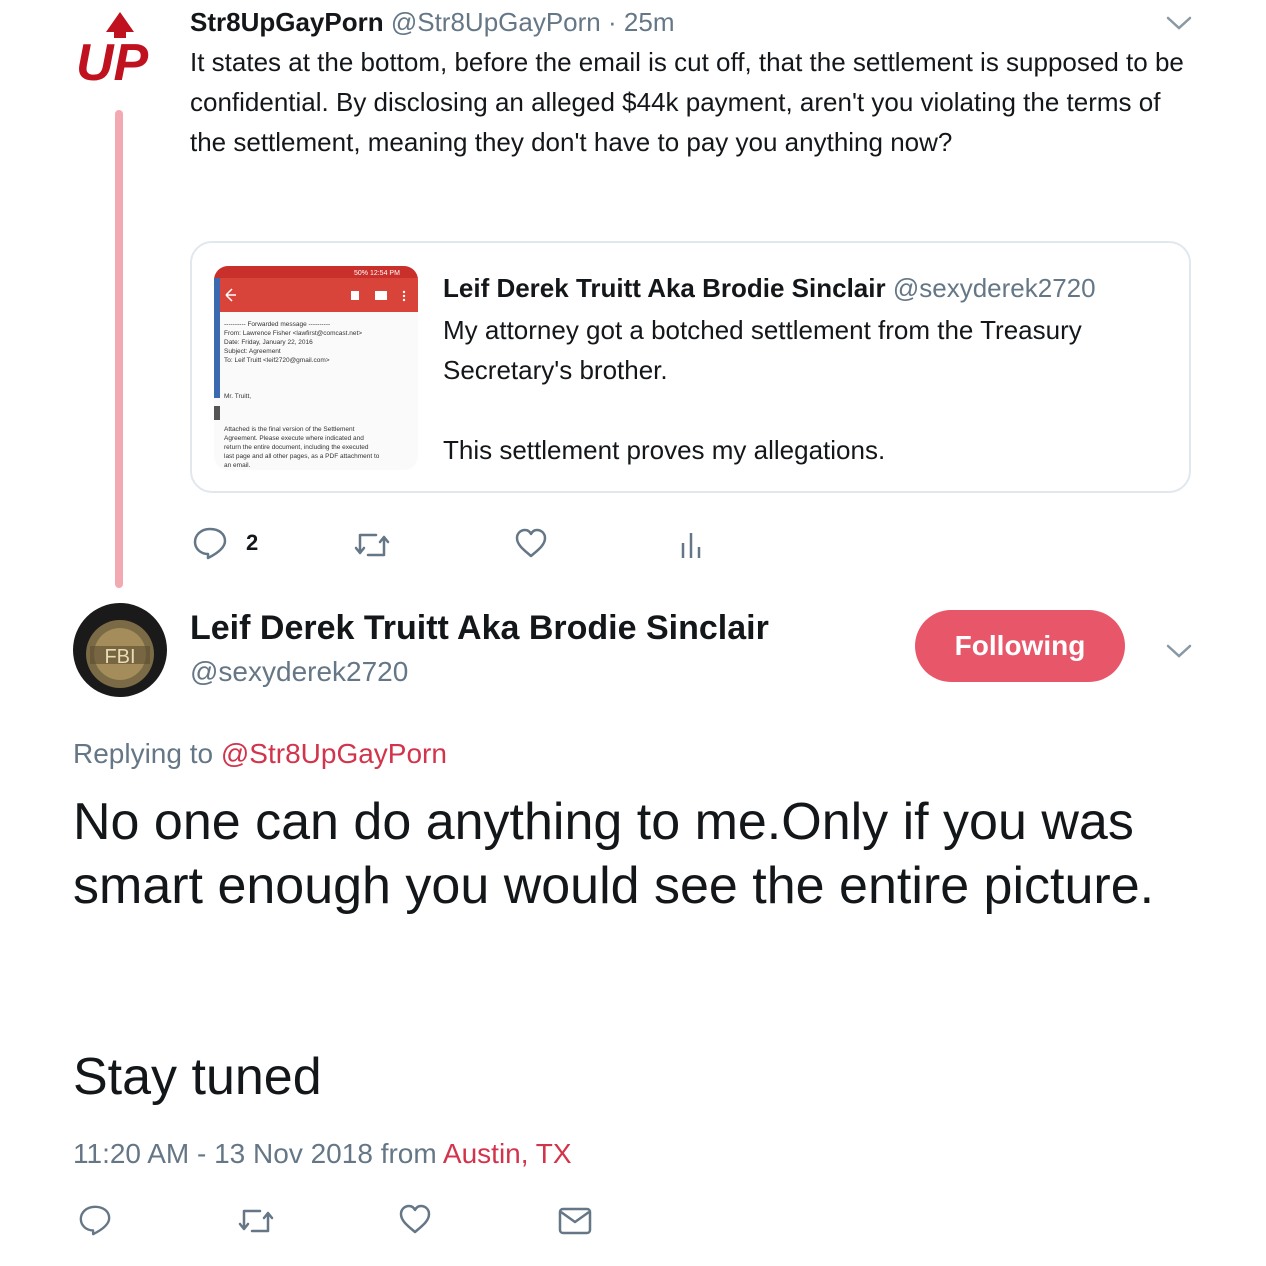 The image size is (1266, 1266). What do you see at coordinates (408, 1153) in the screenshot?
I see `from-label: from` at bounding box center [408, 1153].